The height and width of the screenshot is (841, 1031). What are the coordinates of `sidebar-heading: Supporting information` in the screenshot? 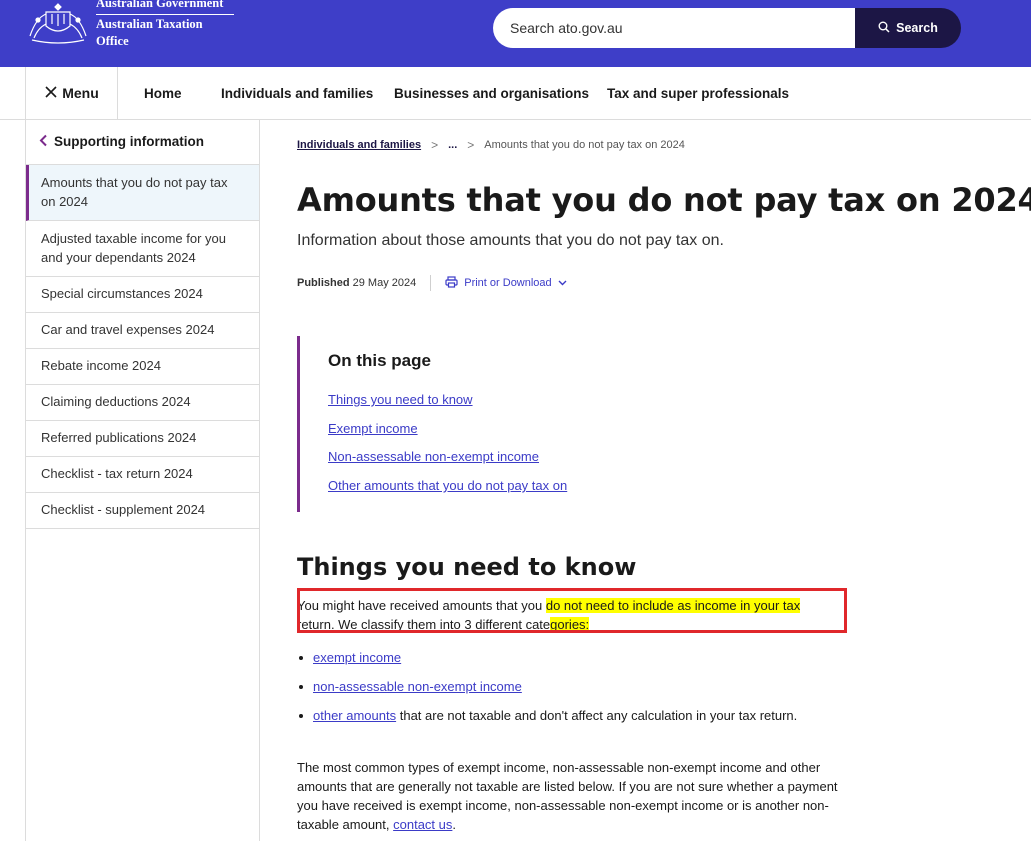 It's located at (129, 141).